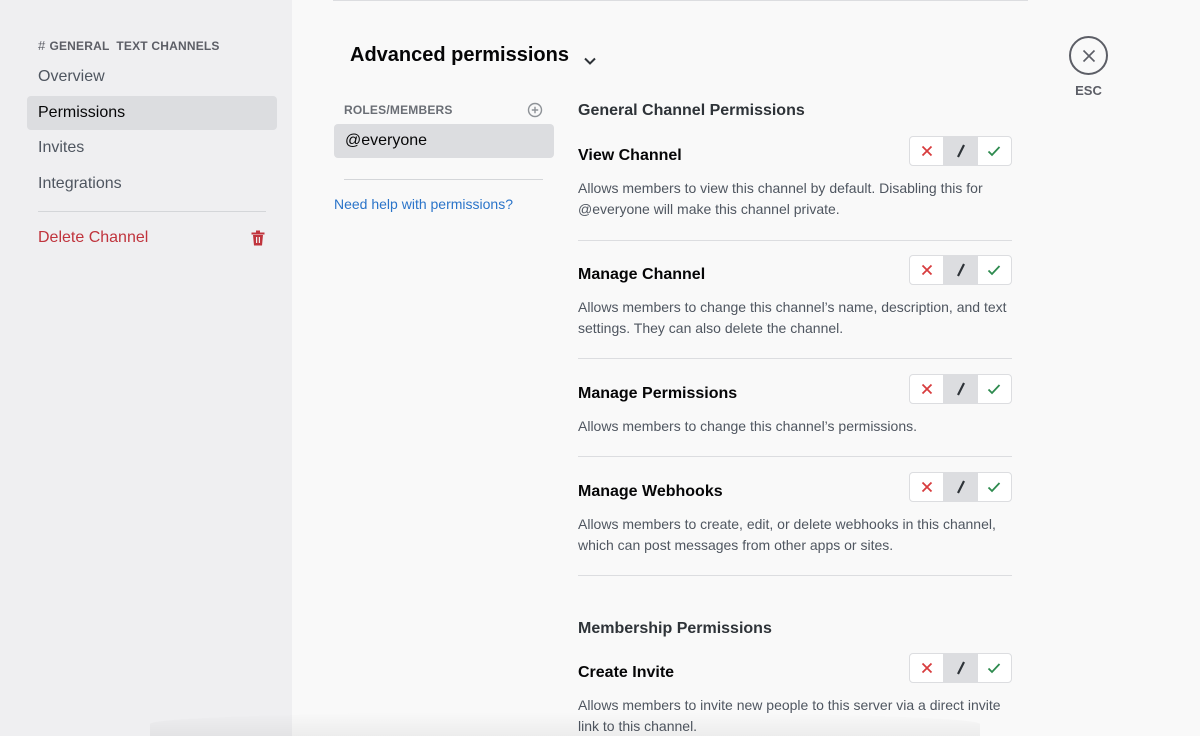 The height and width of the screenshot is (736, 1200). What do you see at coordinates (630, 156) in the screenshot?
I see `permission-name: View Channel` at bounding box center [630, 156].